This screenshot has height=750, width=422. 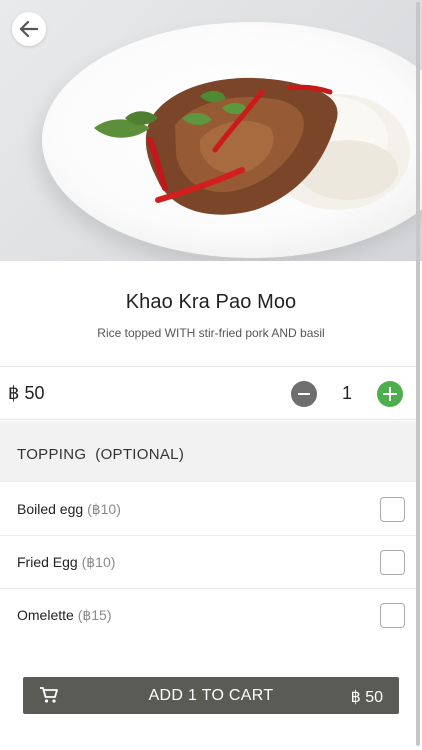 I want to click on food-image, so click(x=252, y=146).